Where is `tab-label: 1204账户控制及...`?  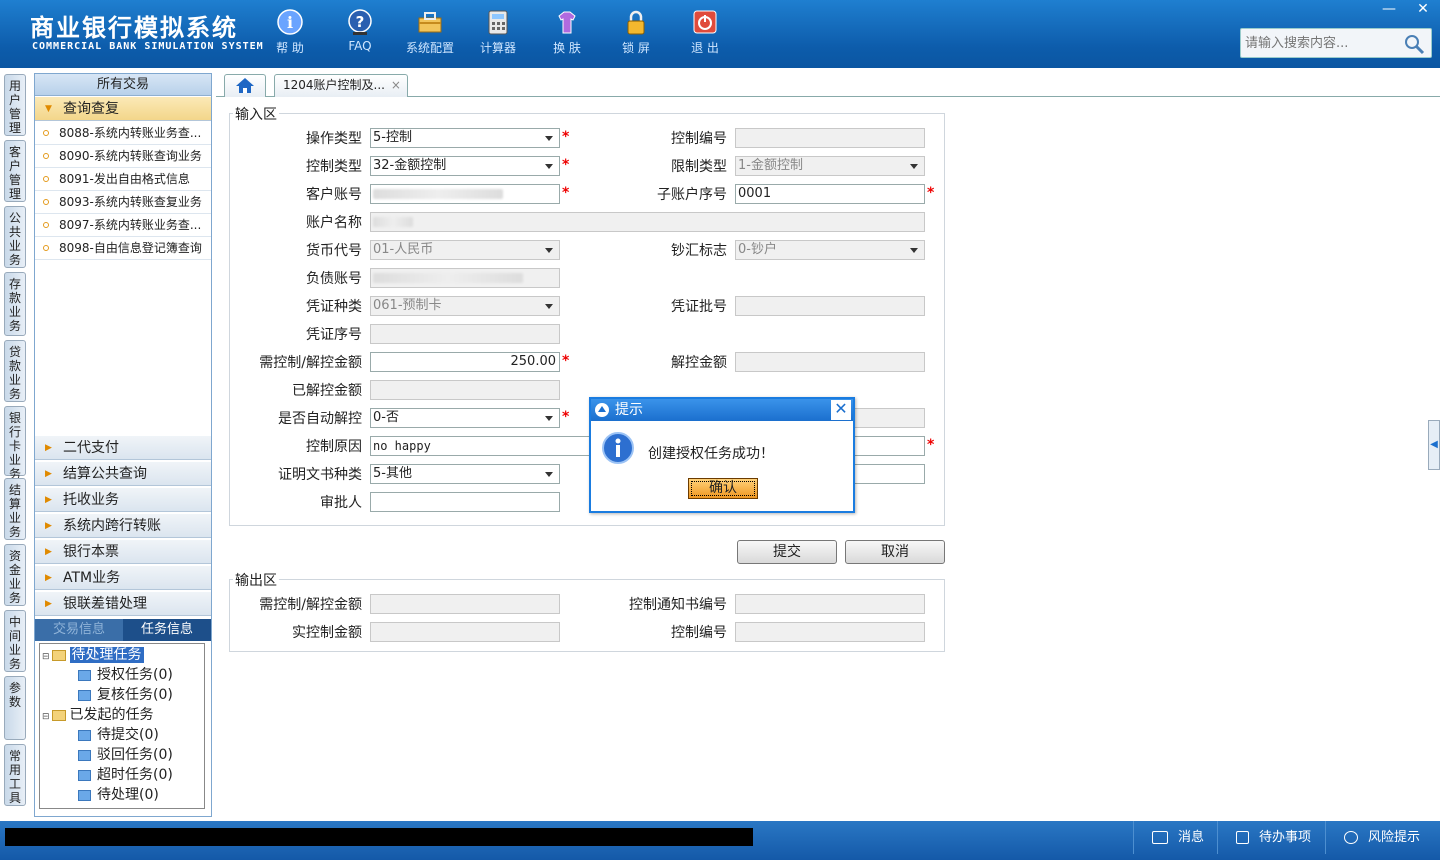
tab-label: 1204账户控制及... is located at coordinates (334, 85).